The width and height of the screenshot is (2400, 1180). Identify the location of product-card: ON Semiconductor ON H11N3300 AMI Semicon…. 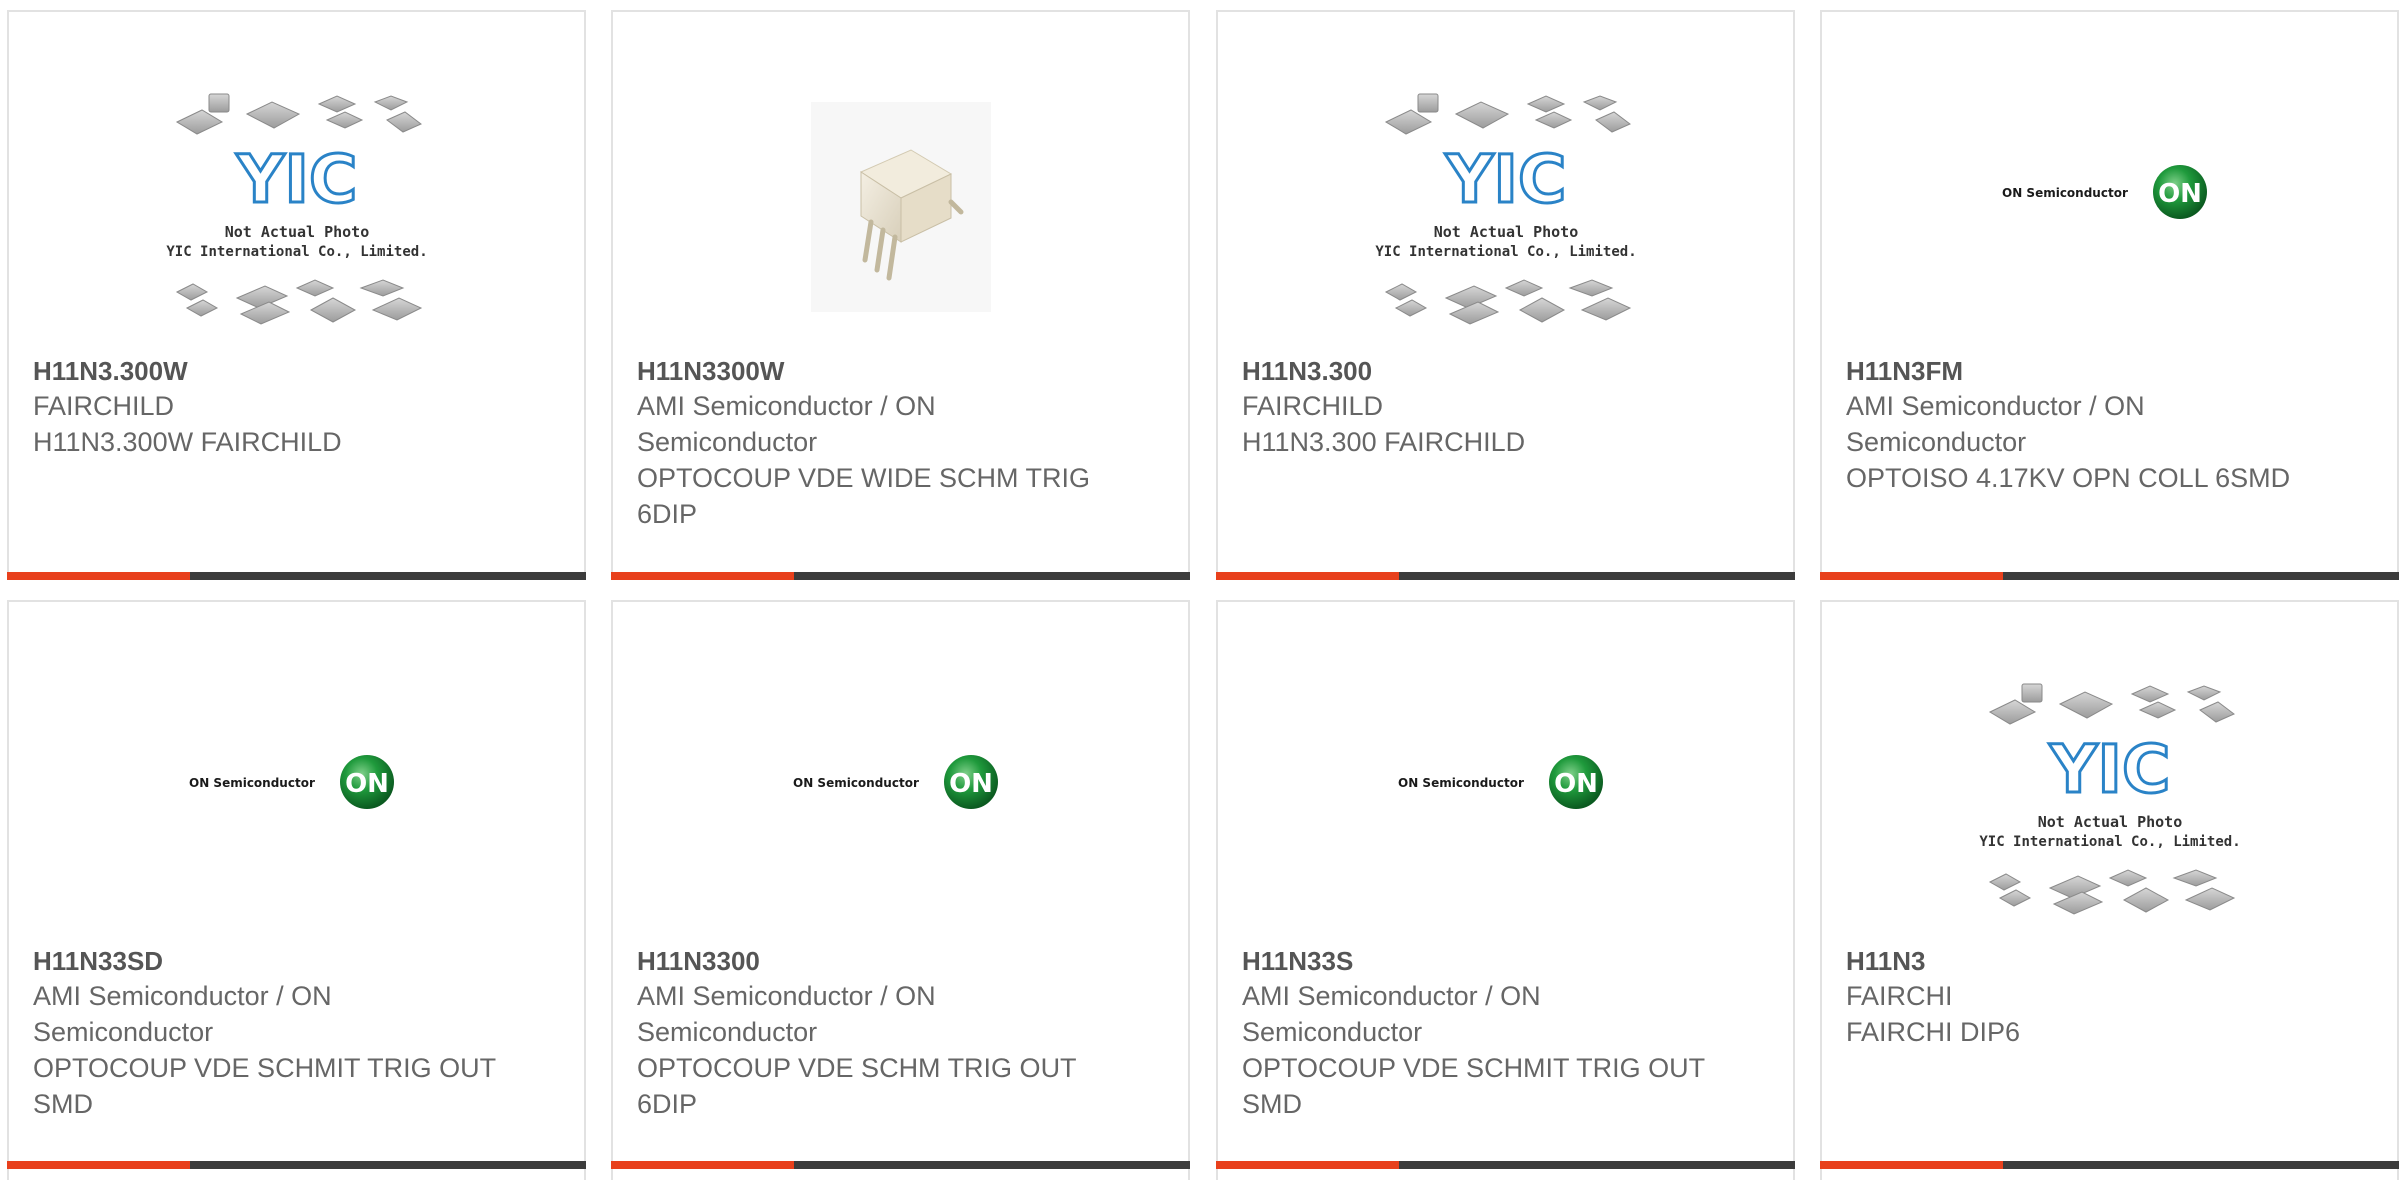
(900, 890).